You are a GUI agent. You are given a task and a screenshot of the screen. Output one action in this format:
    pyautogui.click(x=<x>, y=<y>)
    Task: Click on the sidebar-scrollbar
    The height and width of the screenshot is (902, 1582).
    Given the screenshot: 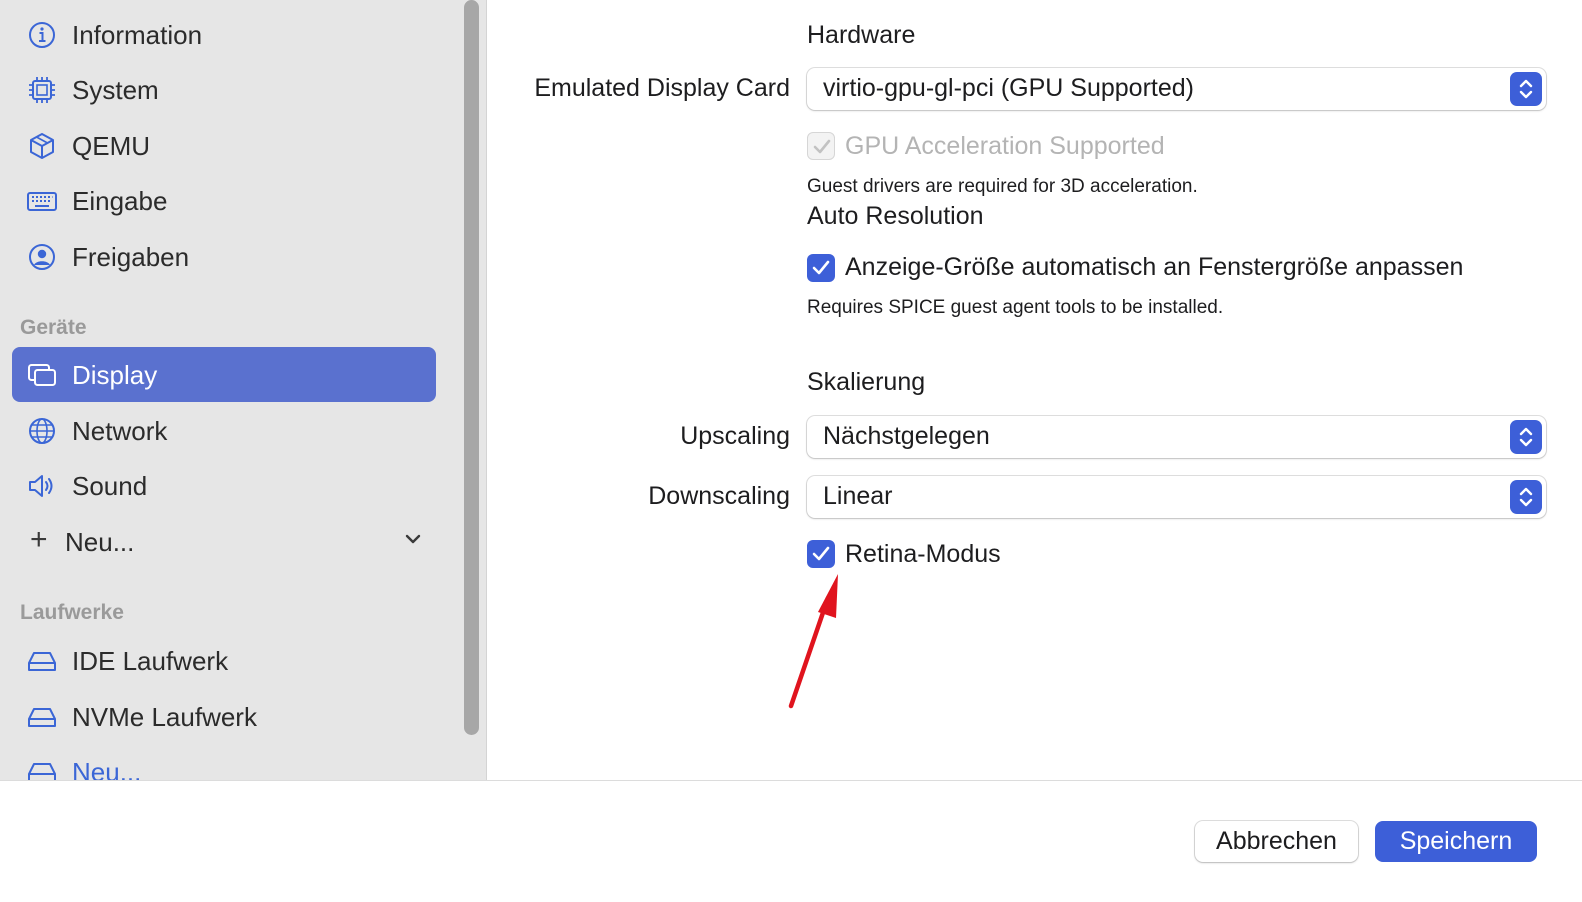 What is the action you would take?
    pyautogui.click(x=471, y=367)
    